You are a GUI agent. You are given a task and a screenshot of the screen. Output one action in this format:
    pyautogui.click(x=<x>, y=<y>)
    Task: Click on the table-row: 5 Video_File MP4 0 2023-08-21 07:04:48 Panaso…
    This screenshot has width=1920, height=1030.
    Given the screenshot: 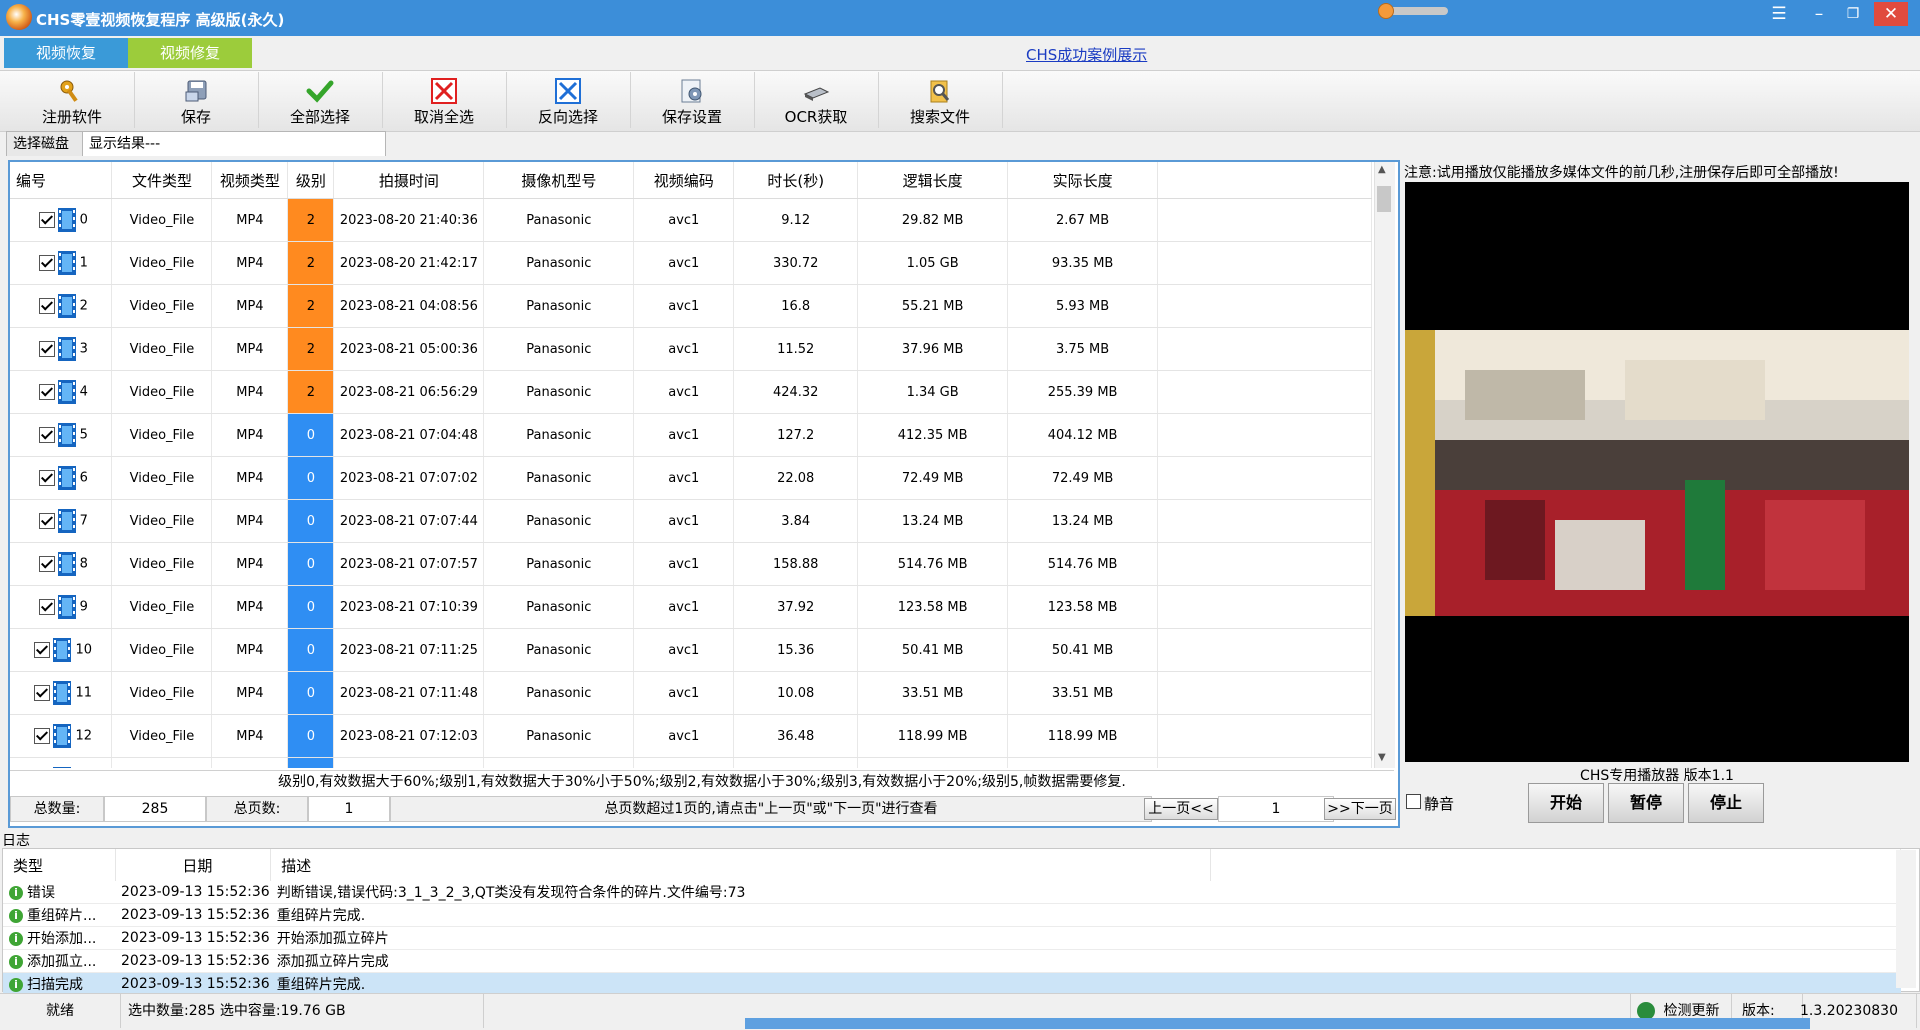 What is the action you would take?
    pyautogui.click(x=691, y=435)
    